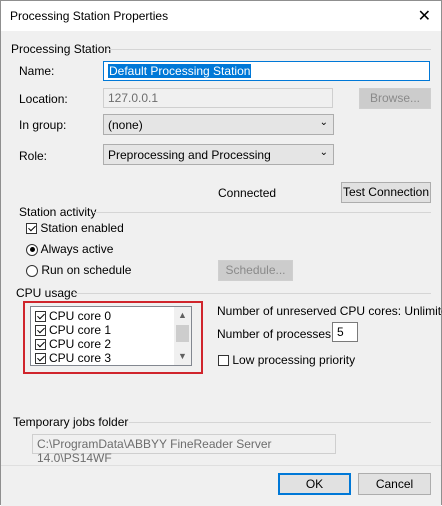 The width and height of the screenshot is (442, 506). Describe the element at coordinates (71, 422) in the screenshot. I see `temp-folder-group-title: Temporary jobs folder` at that location.